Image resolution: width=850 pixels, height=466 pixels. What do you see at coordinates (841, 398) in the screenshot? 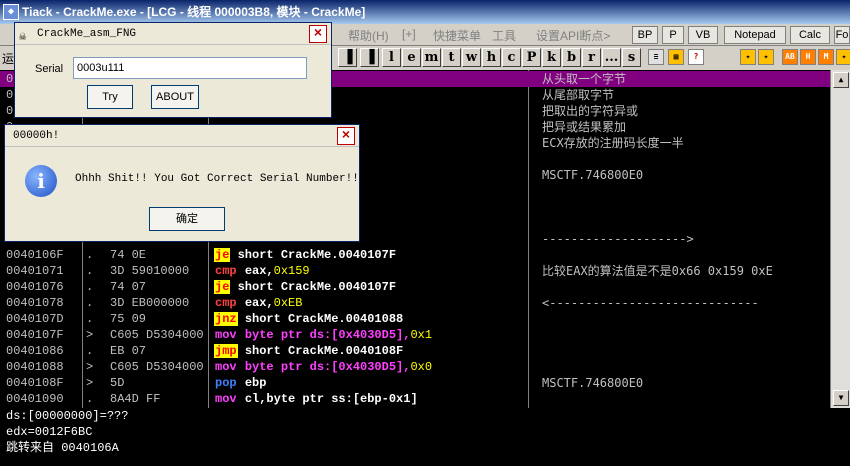
I see `scroll-down-icon: ▼` at bounding box center [841, 398].